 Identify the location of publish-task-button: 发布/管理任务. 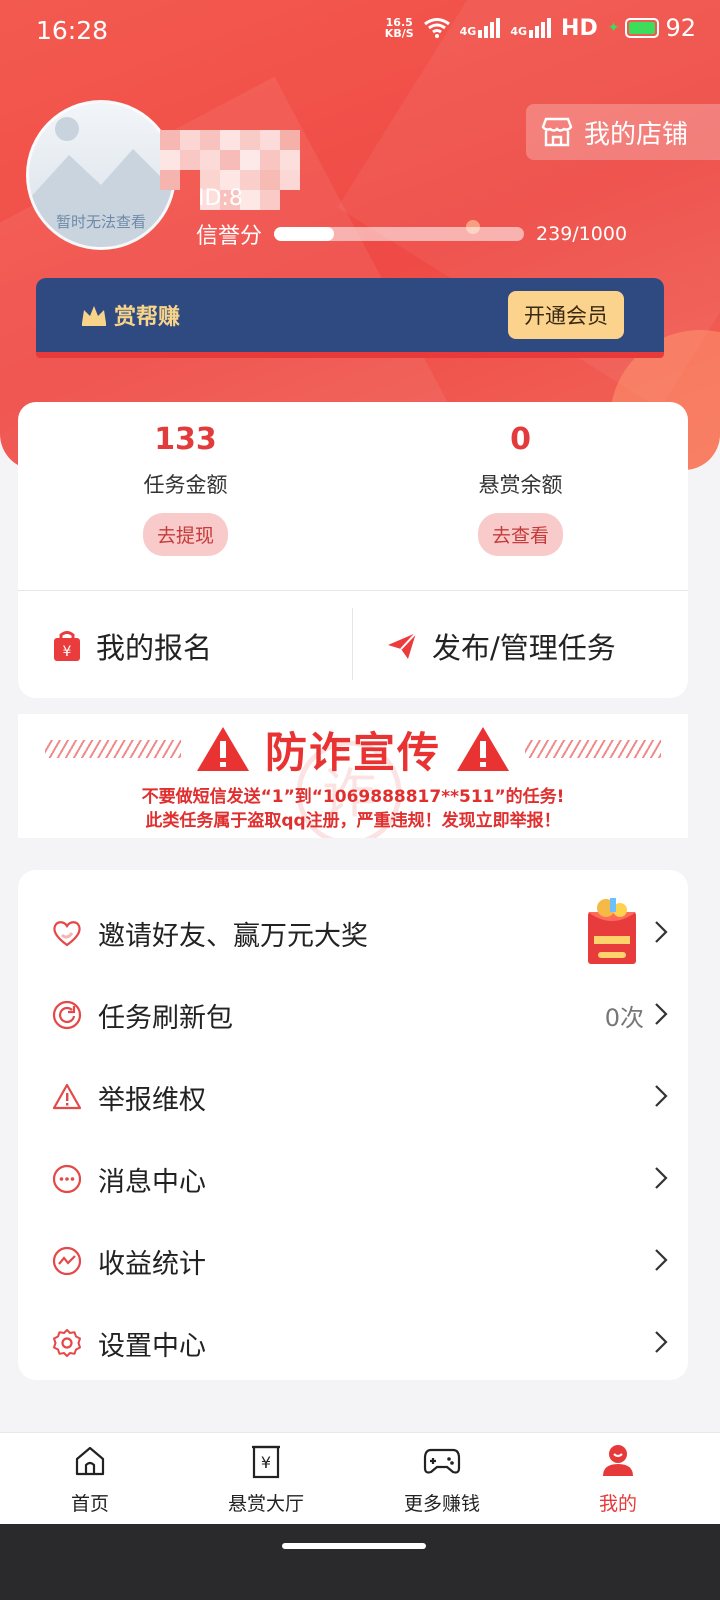
(501, 646).